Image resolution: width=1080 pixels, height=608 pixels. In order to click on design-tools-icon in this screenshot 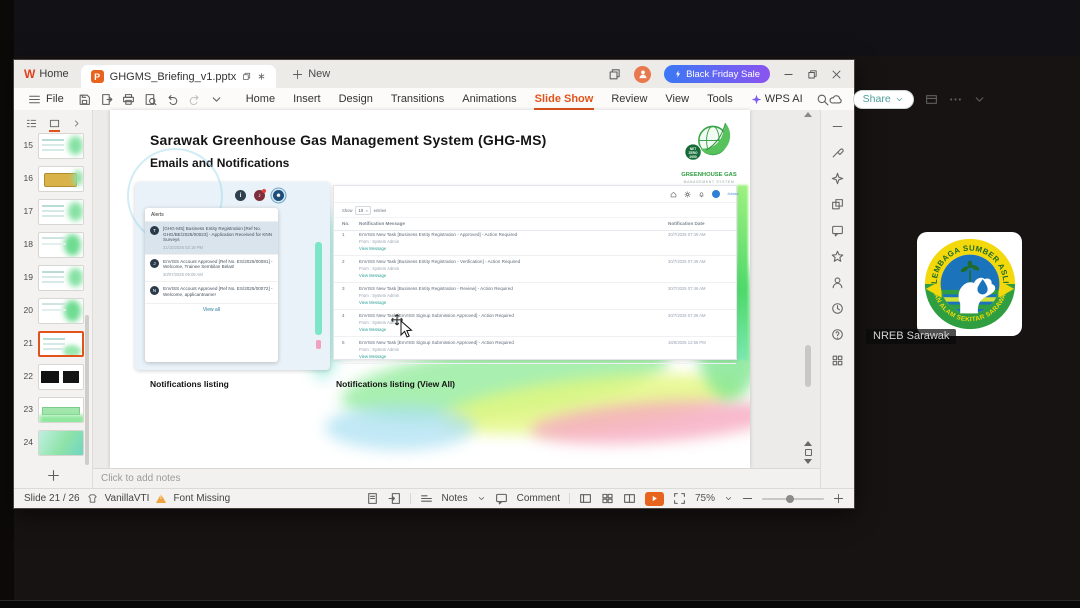, I will do `click(837, 152)`.